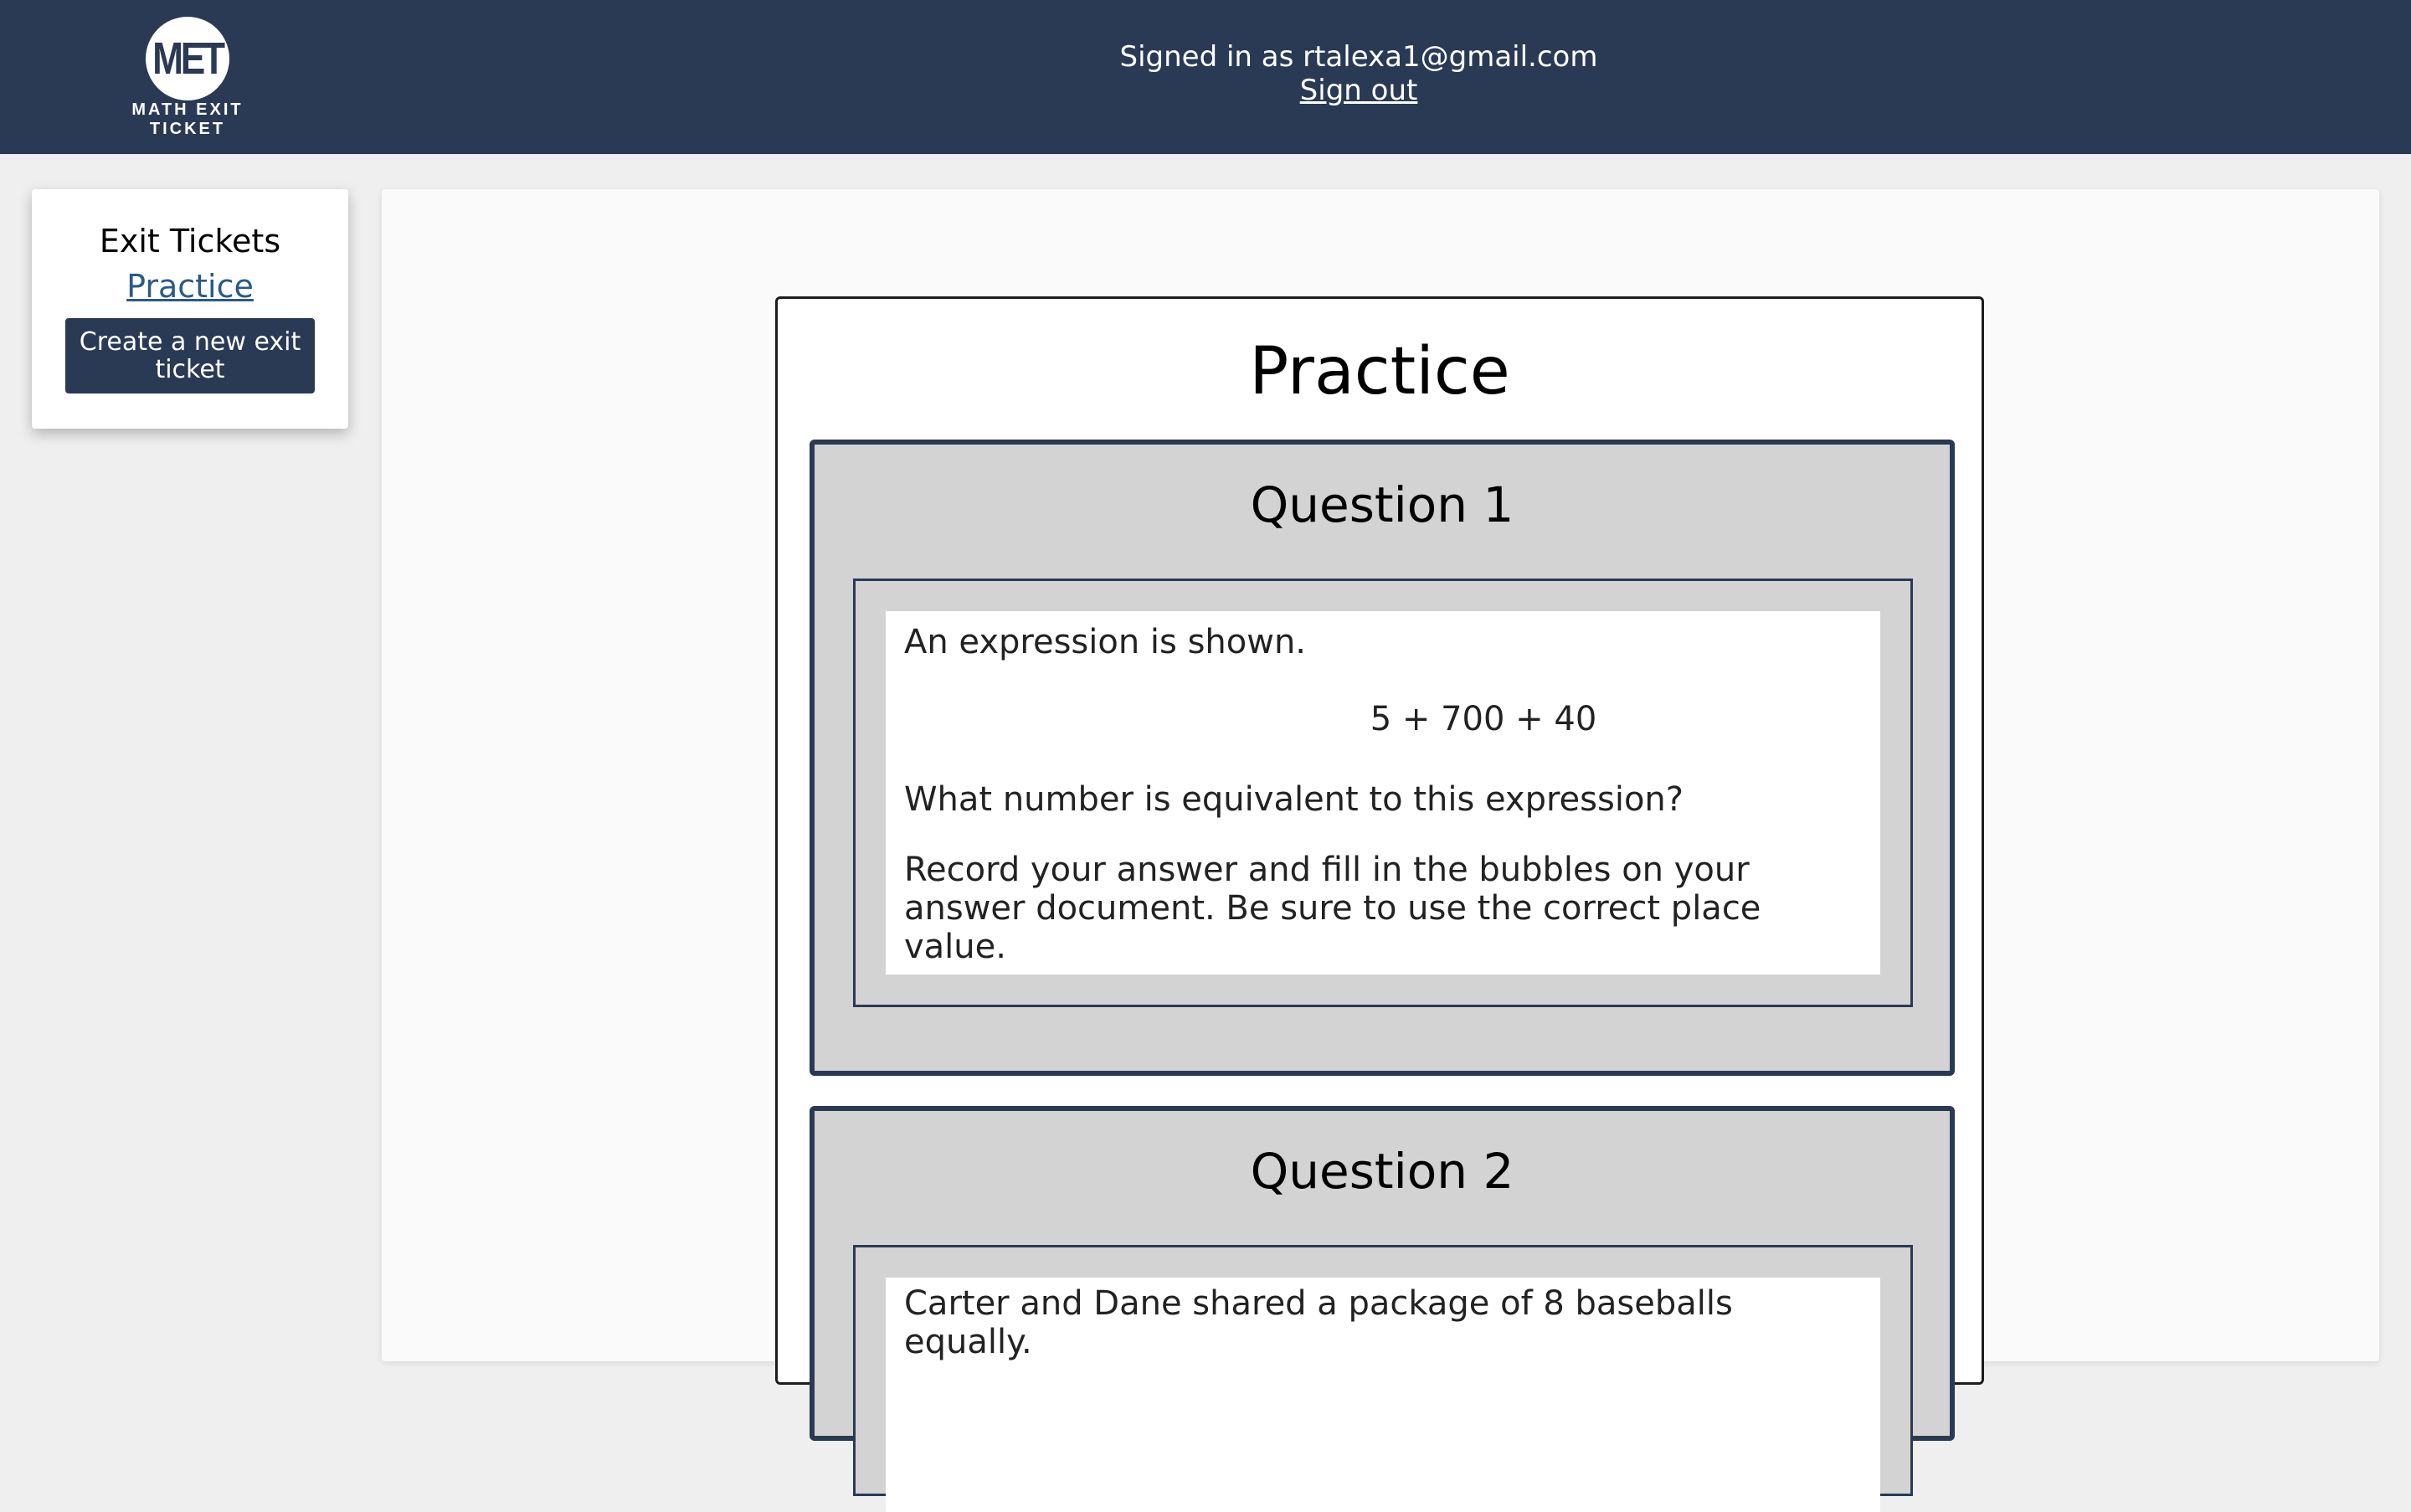  I want to click on question-text: An expression is shown., so click(1105, 642).